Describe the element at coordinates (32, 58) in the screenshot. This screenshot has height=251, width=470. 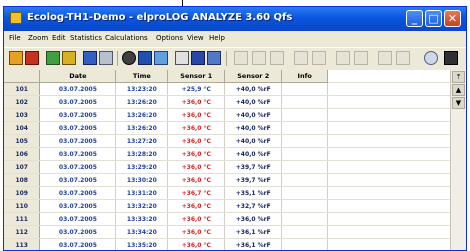
I see `download-icon` at that location.